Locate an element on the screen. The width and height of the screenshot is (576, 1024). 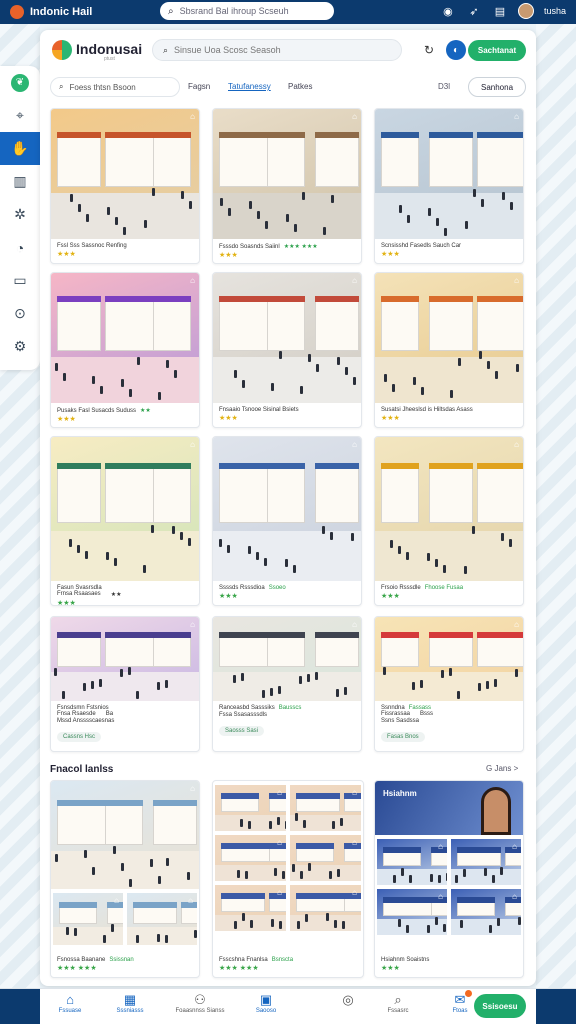
sidebar-item-settings: ⚙ is located at coordinates (20, 346).